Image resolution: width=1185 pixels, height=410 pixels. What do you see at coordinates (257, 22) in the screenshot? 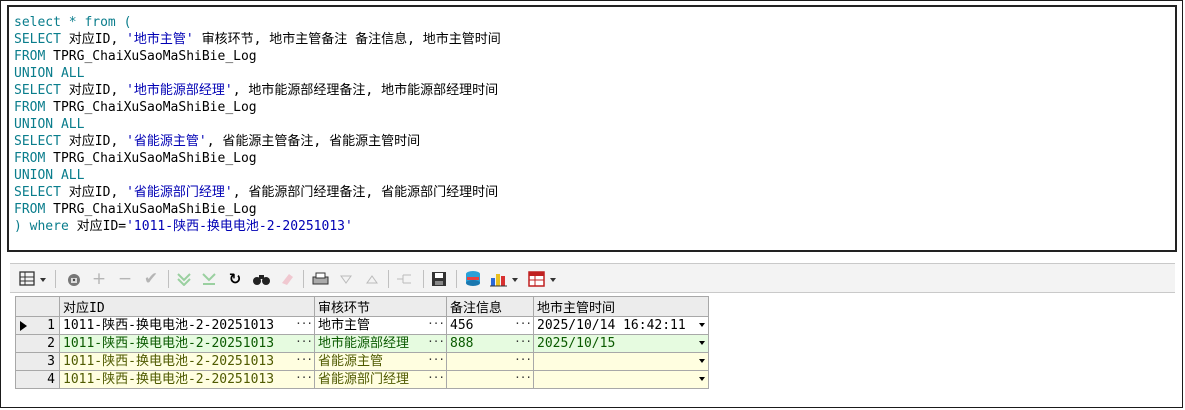
I see `sql-line: select * from (` at bounding box center [257, 22].